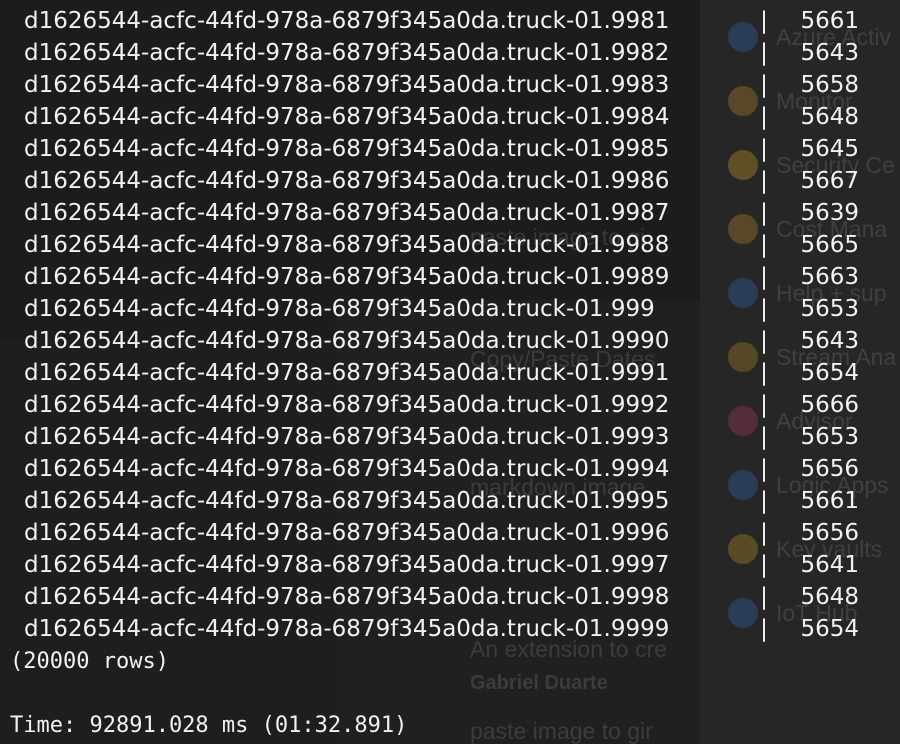  What do you see at coordinates (209, 725) in the screenshot?
I see `timing-line: Time: 92891.028 ms (01:32.891)` at bounding box center [209, 725].